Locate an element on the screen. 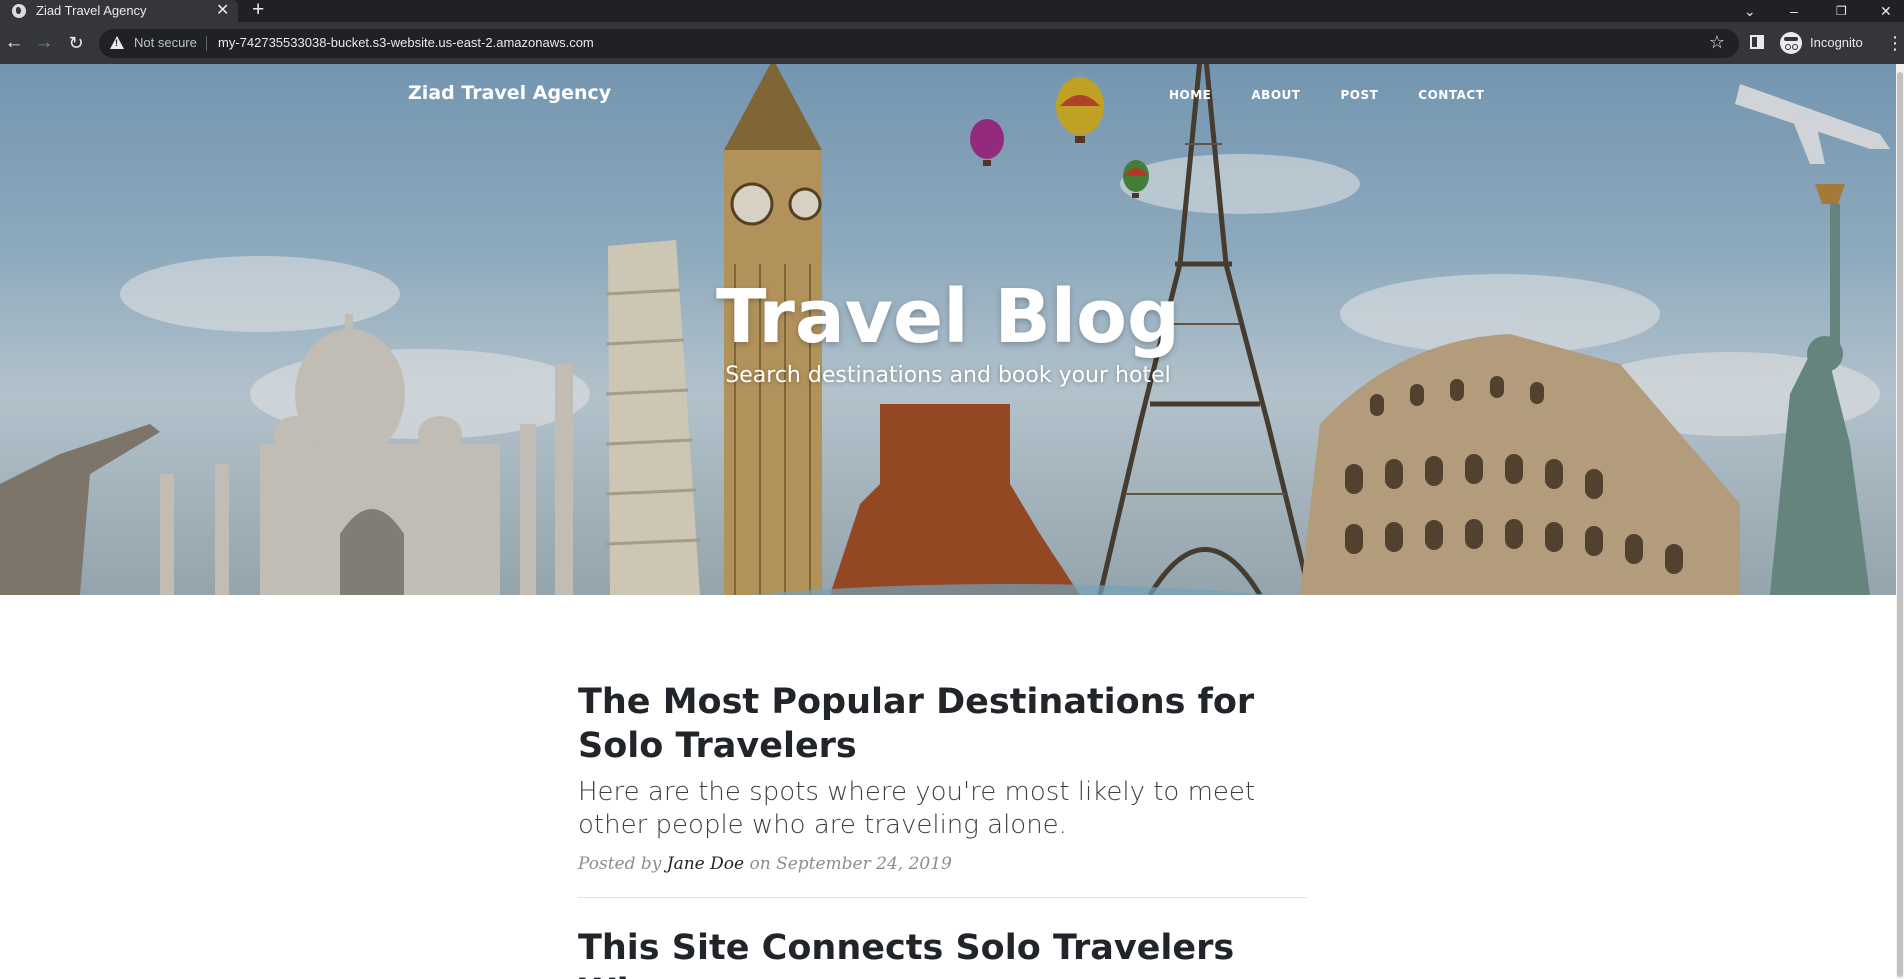 The image size is (1904, 979). scrollbar-thumb is located at coordinates (1900, 524).